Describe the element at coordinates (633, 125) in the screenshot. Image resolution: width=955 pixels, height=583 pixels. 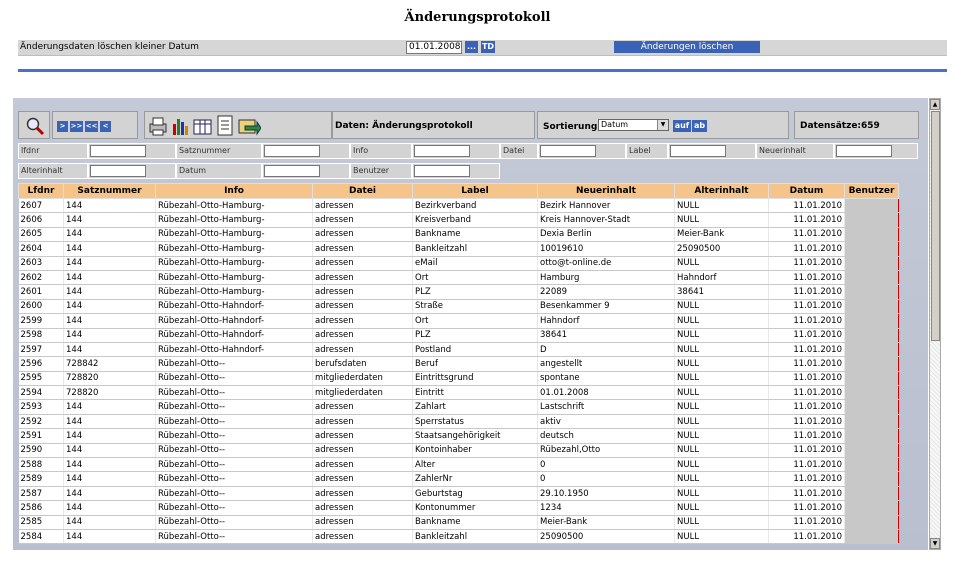
I see `sort-select: Datum ▼` at that location.